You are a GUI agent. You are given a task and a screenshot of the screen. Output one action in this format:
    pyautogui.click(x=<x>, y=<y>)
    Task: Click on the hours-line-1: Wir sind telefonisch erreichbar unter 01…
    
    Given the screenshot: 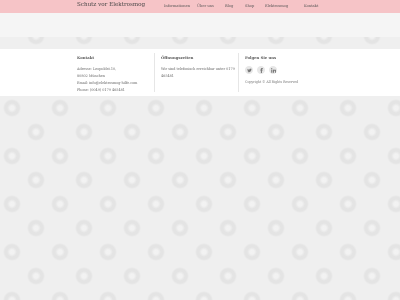 What is the action you would take?
    pyautogui.click(x=198, y=69)
    